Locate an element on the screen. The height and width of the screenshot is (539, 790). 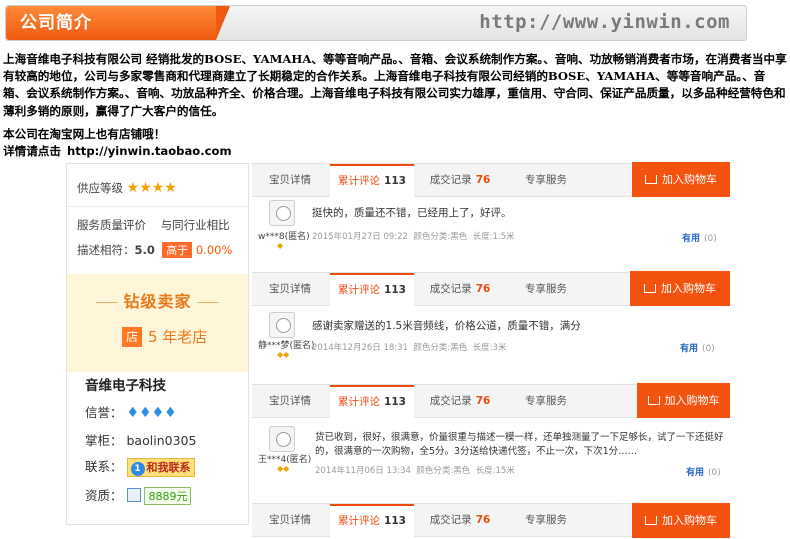
avatar is located at coordinates (282, 213).